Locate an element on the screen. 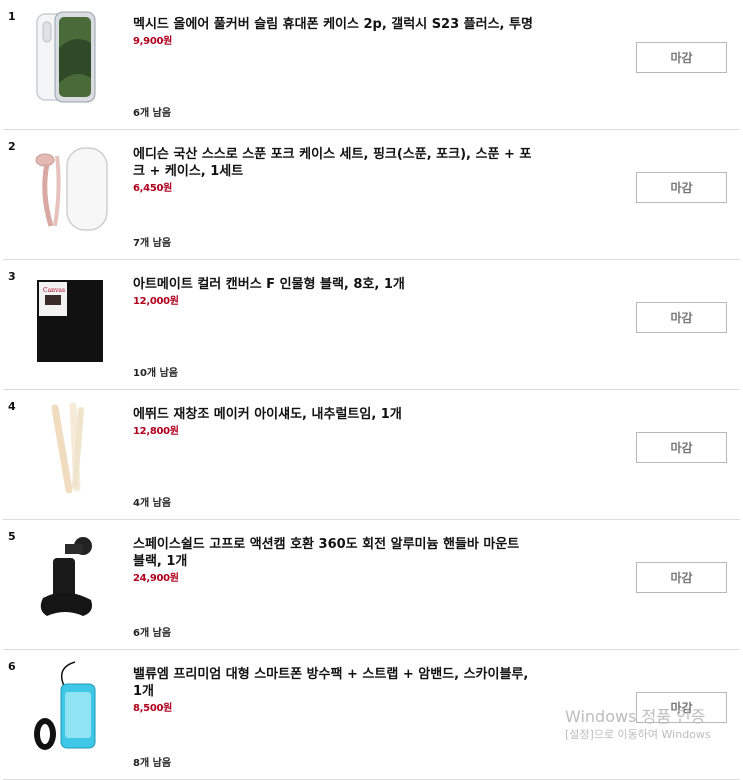 Image resolution: width=743 pixels, height=780 pixels. rank-number: 4 is located at coordinates (12, 406).